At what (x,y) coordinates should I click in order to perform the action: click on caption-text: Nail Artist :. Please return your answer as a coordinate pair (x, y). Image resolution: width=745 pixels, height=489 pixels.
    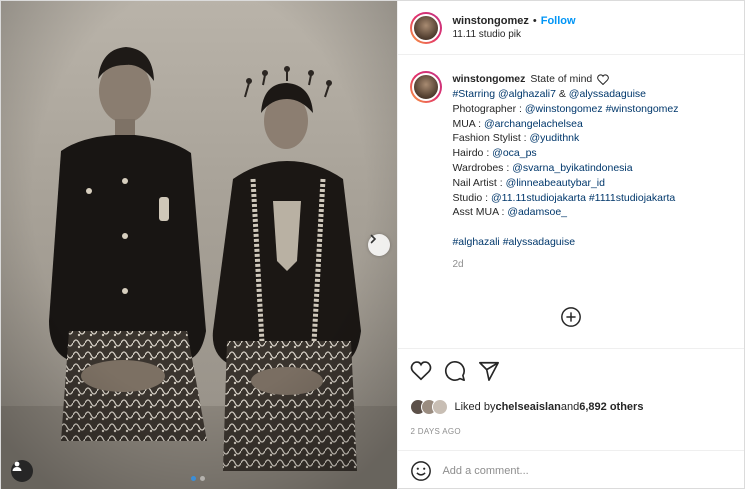
    Looking at the image, I should click on (479, 182).